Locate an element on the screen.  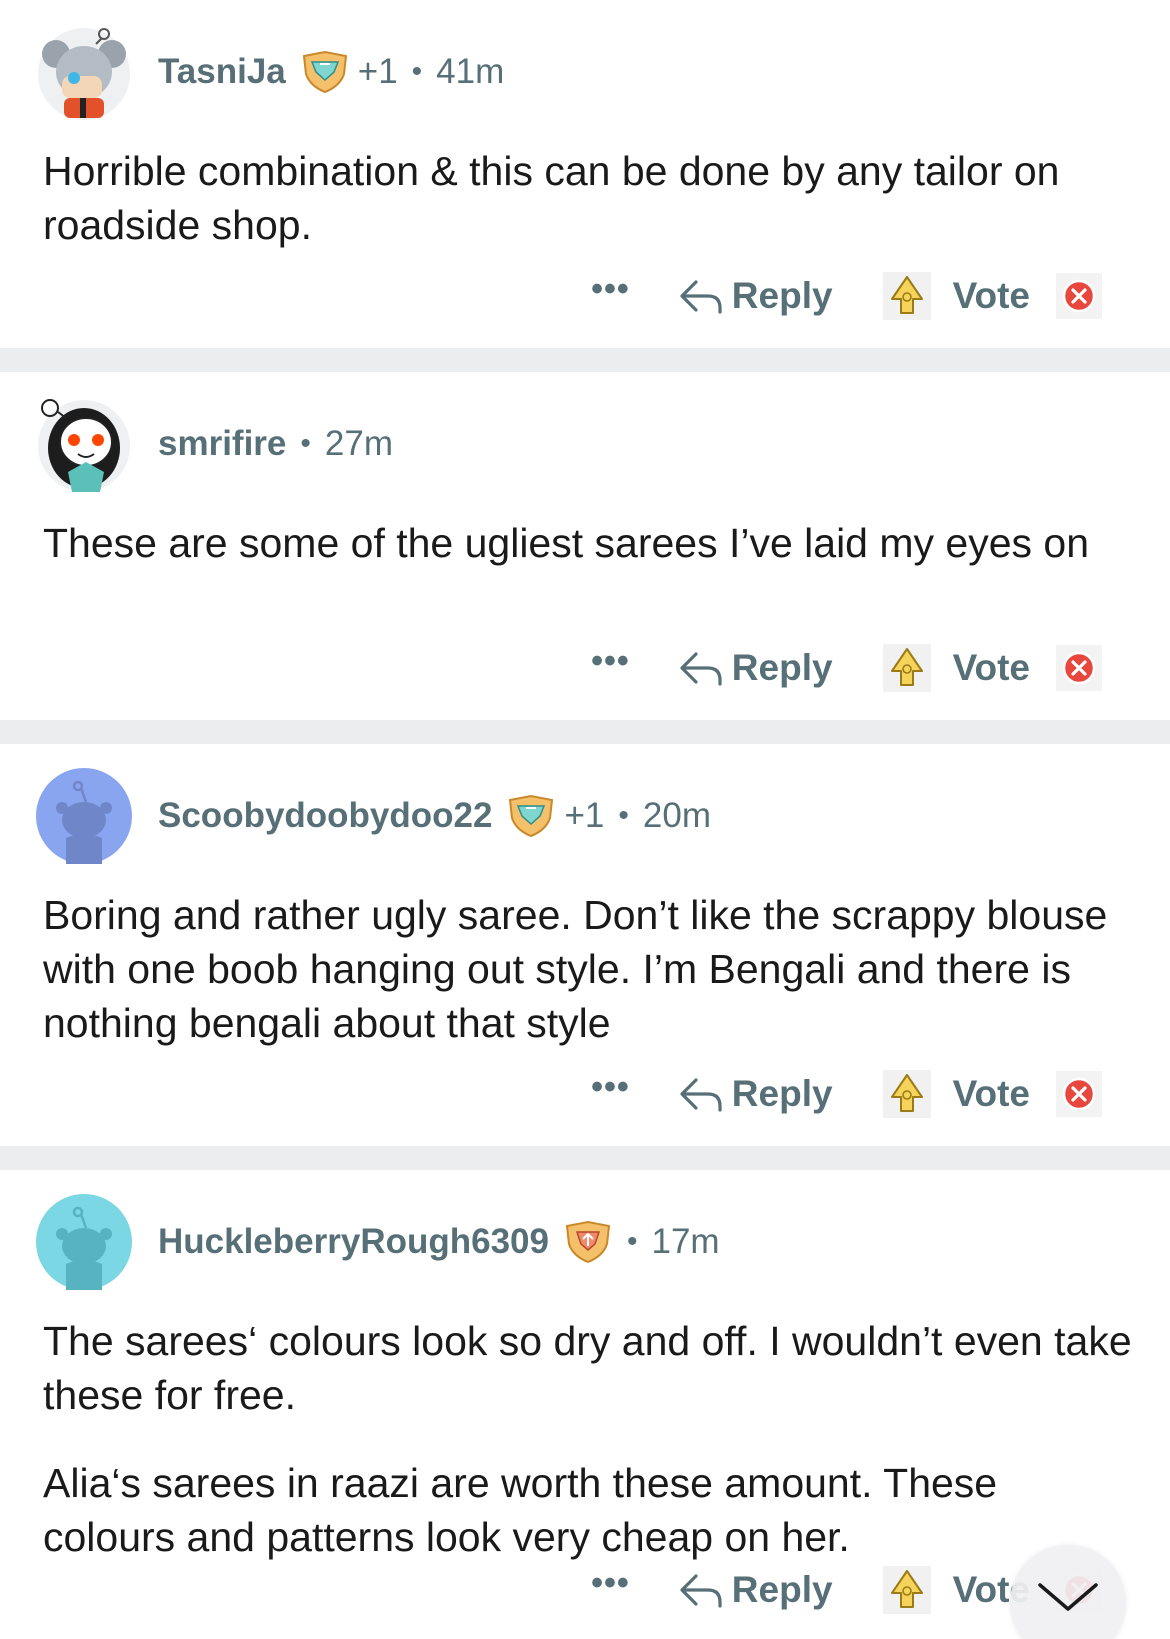
username: TasniJa is located at coordinates (222, 72).